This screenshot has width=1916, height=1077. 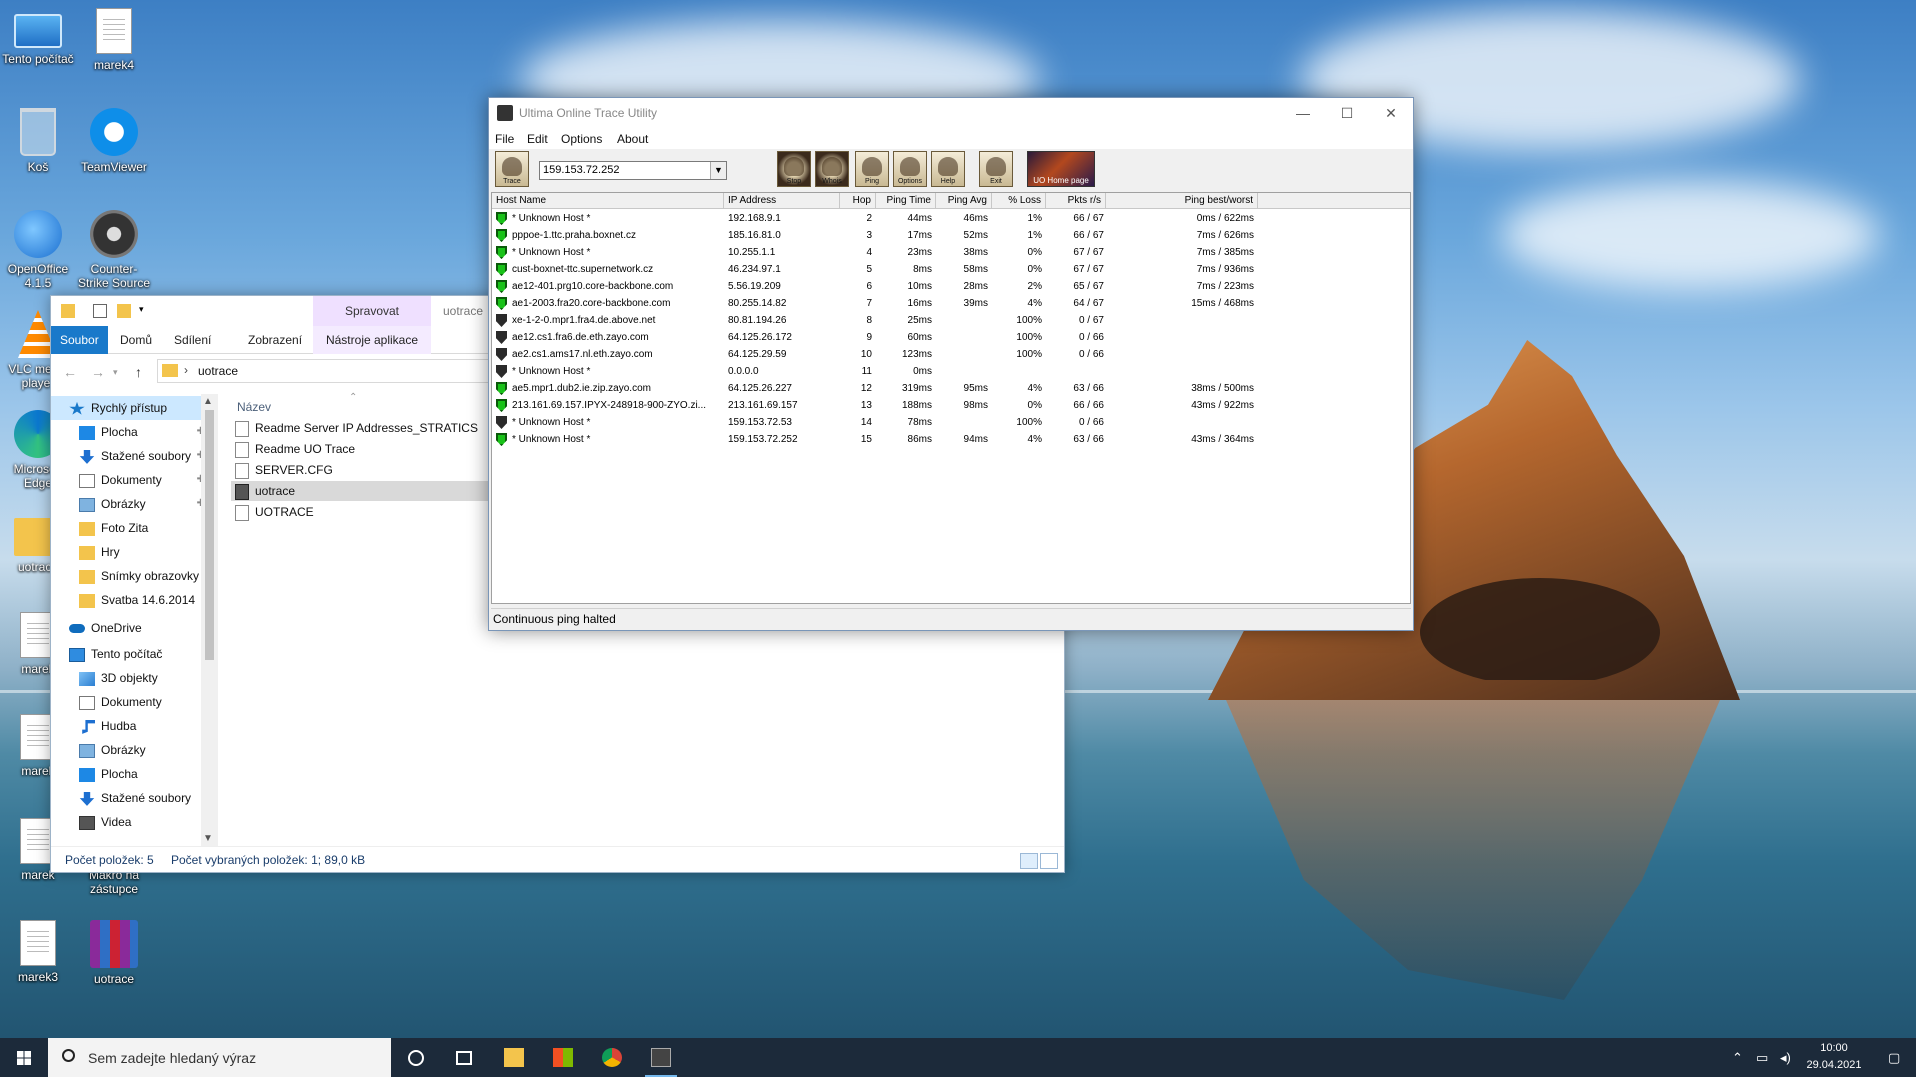 I want to click on scroll-up-icon: ▲, so click(x=208, y=401).